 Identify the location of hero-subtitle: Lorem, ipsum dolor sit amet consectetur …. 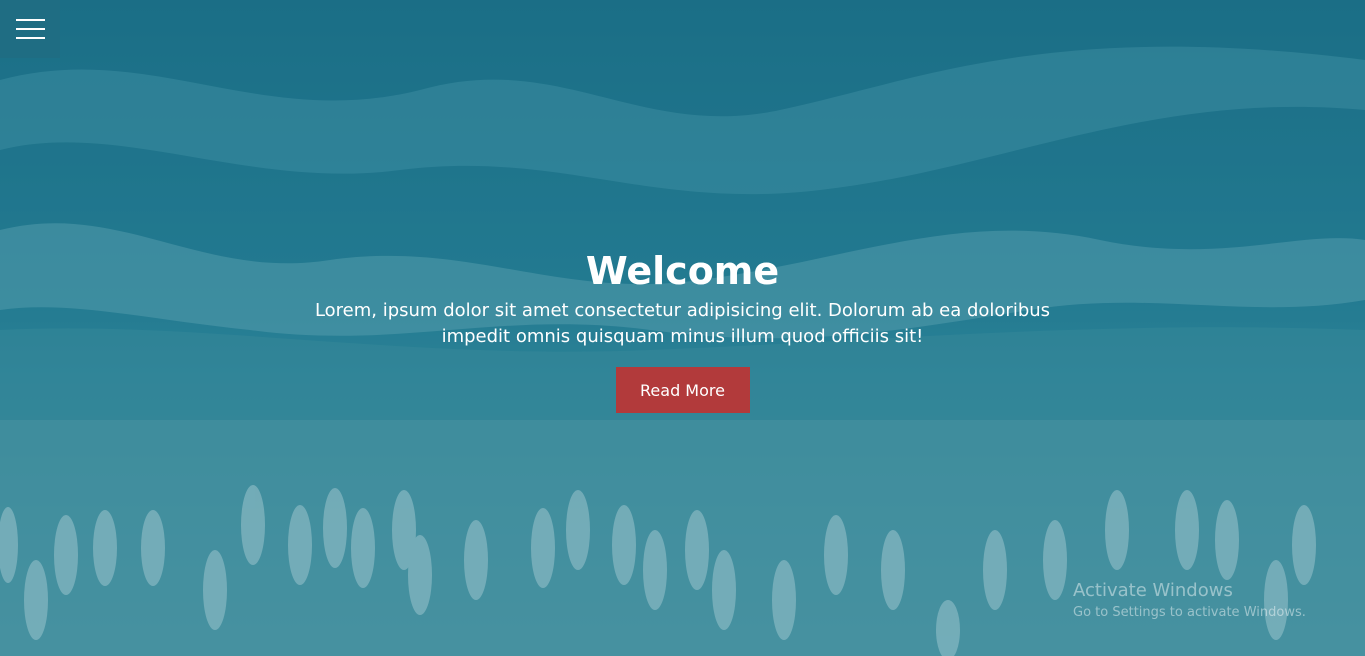
(682, 323).